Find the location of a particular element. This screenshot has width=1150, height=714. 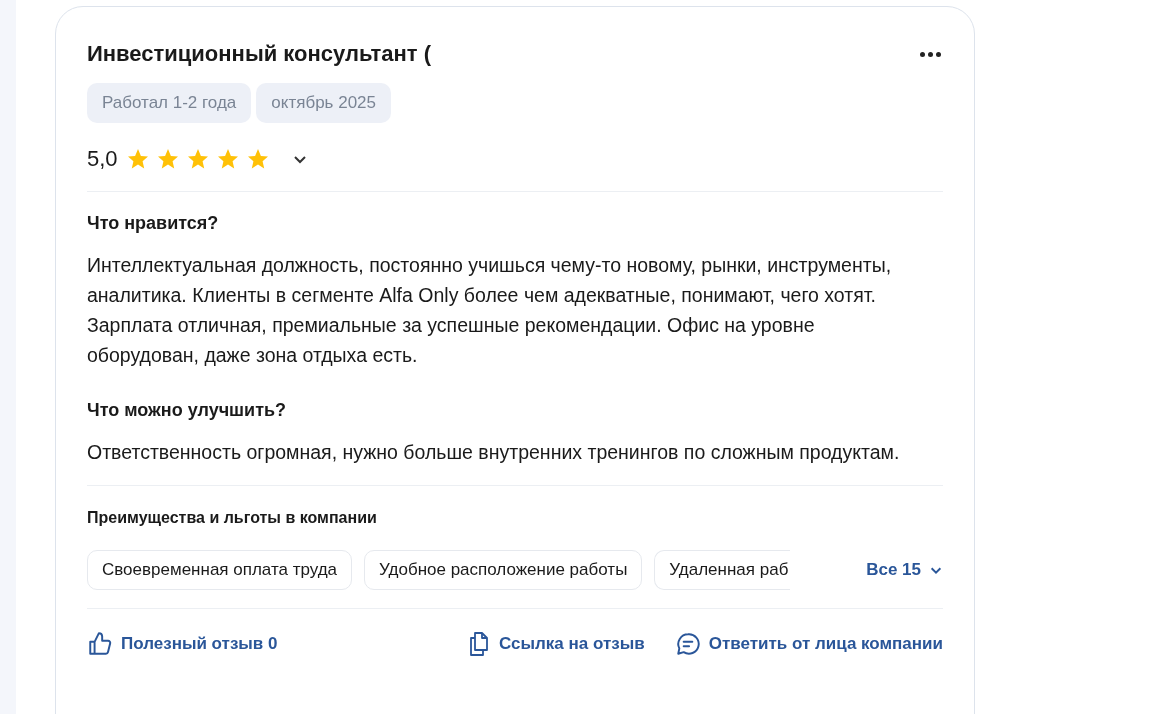

rating-value: 5,0 is located at coordinates (102, 159).